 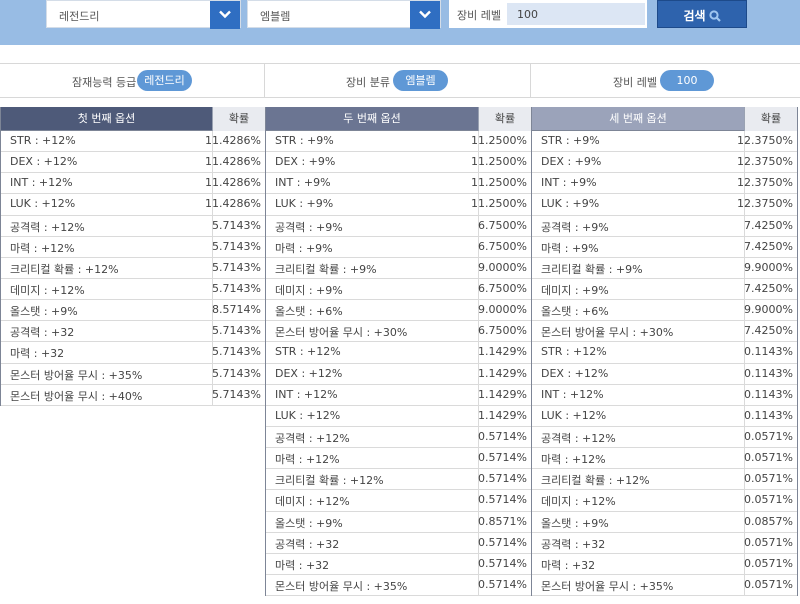 What do you see at coordinates (575, 290) in the screenshot?
I see `option-cell: 데미지 : +9%` at bounding box center [575, 290].